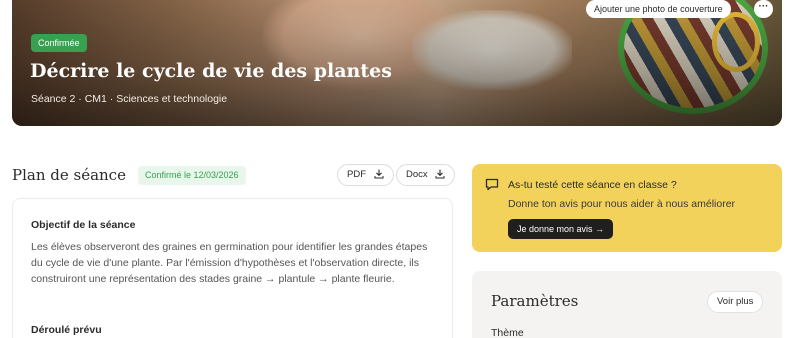 This screenshot has width=800, height=338. I want to click on objective-heading: Objectif de la séance, so click(83, 225).